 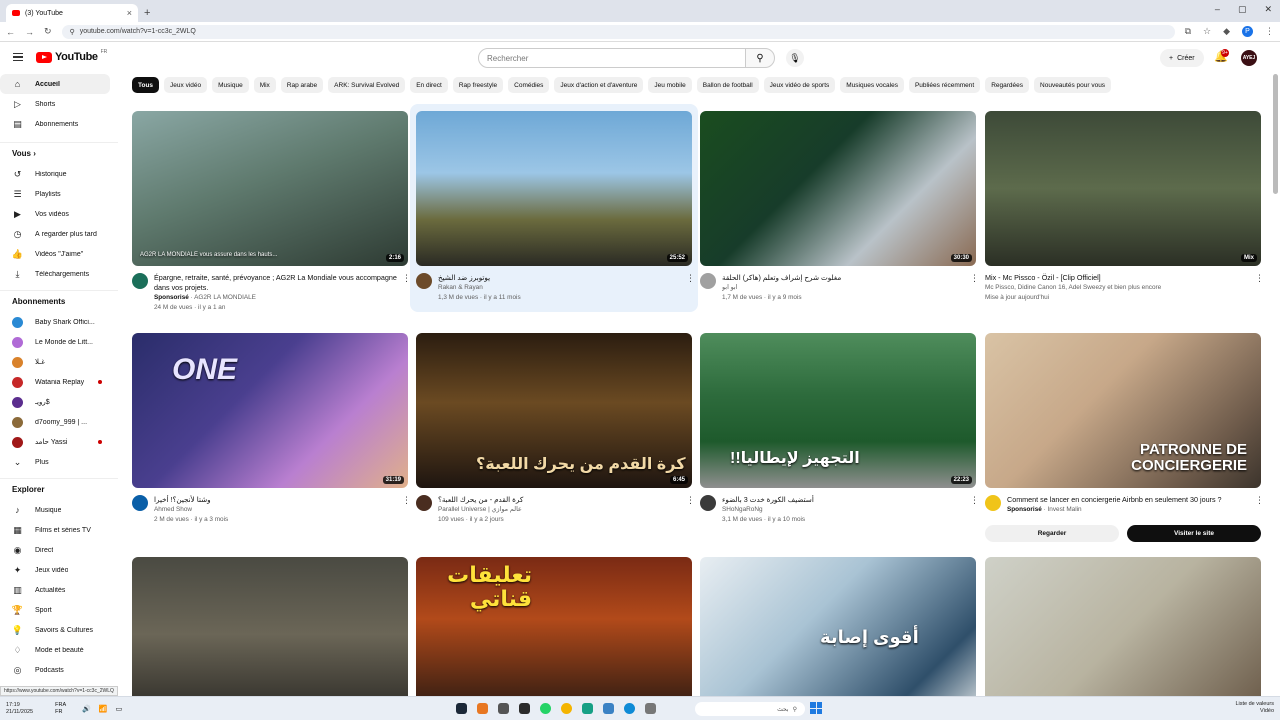 I want to click on windows-start-icon, so click(x=816, y=708).